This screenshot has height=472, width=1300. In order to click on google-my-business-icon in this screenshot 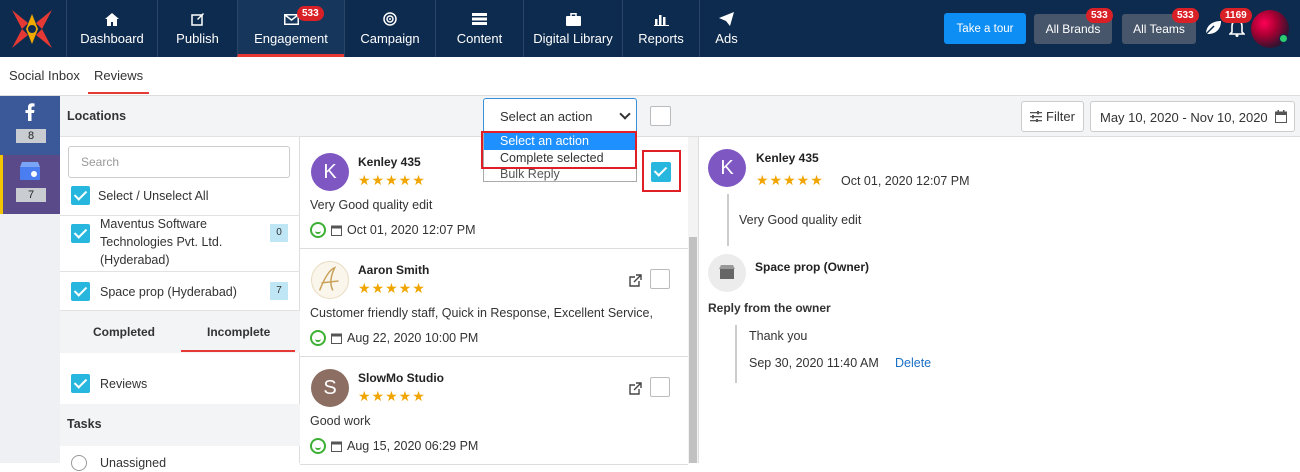, I will do `click(30, 171)`.